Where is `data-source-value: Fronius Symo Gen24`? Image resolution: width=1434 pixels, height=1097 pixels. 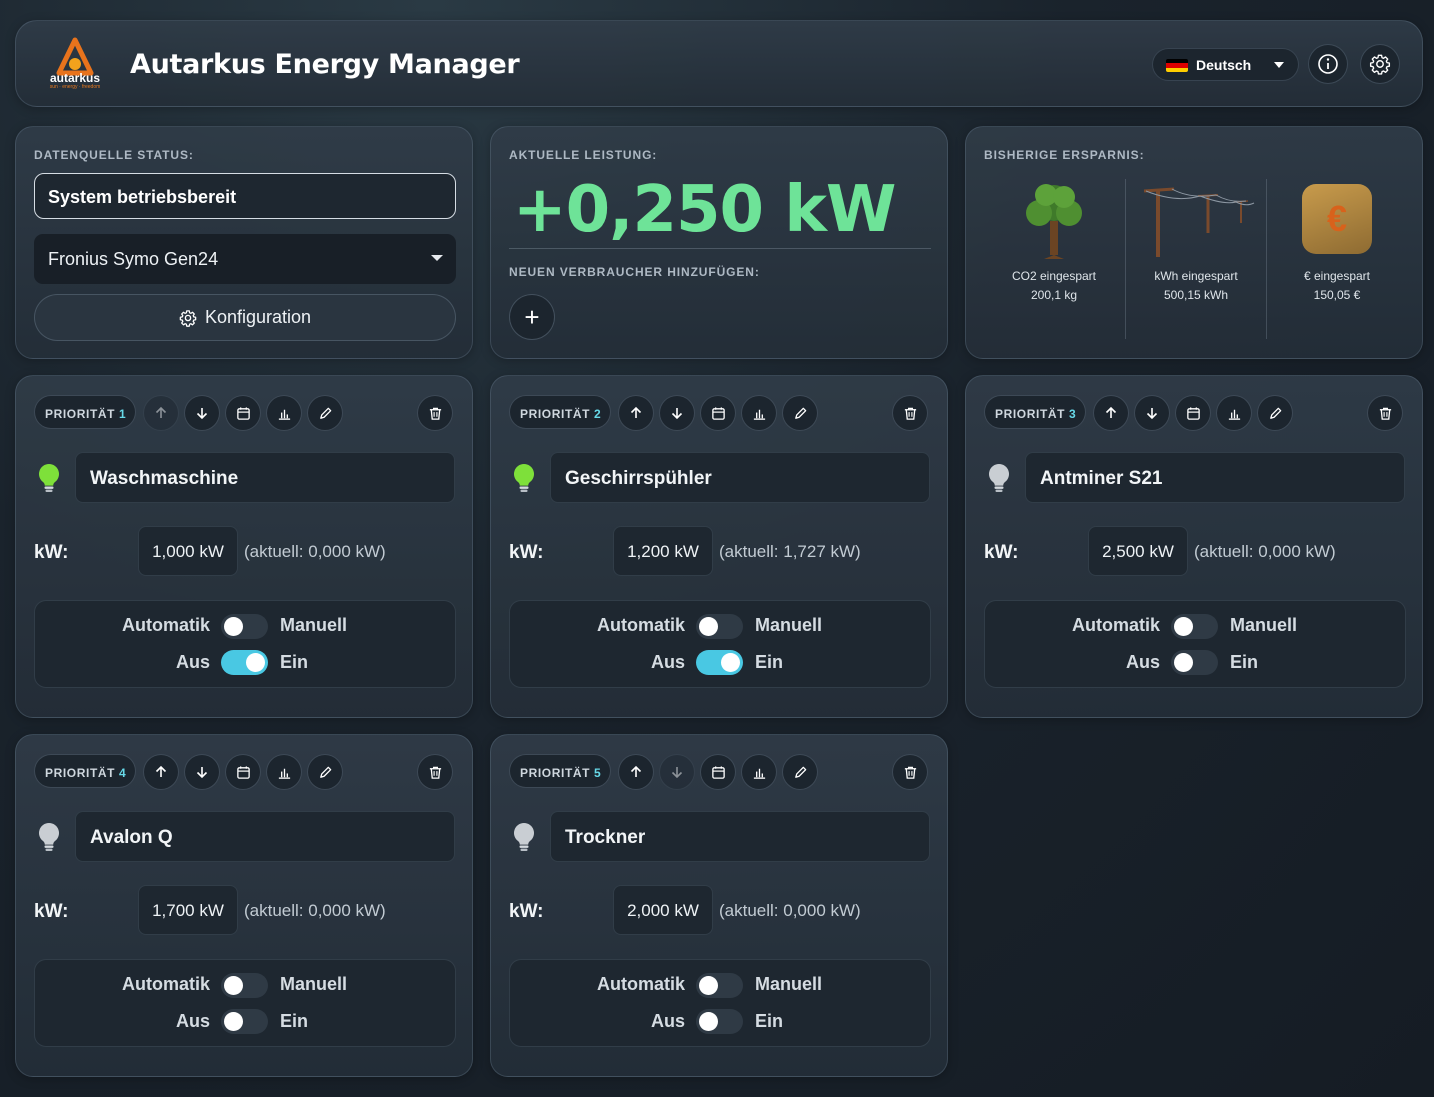 data-source-value: Fronius Symo Gen24 is located at coordinates (133, 259).